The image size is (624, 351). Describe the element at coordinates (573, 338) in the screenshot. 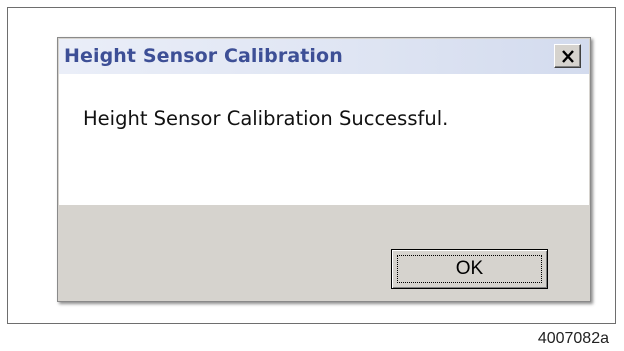

I see `figure-caption: 4007082a` at that location.